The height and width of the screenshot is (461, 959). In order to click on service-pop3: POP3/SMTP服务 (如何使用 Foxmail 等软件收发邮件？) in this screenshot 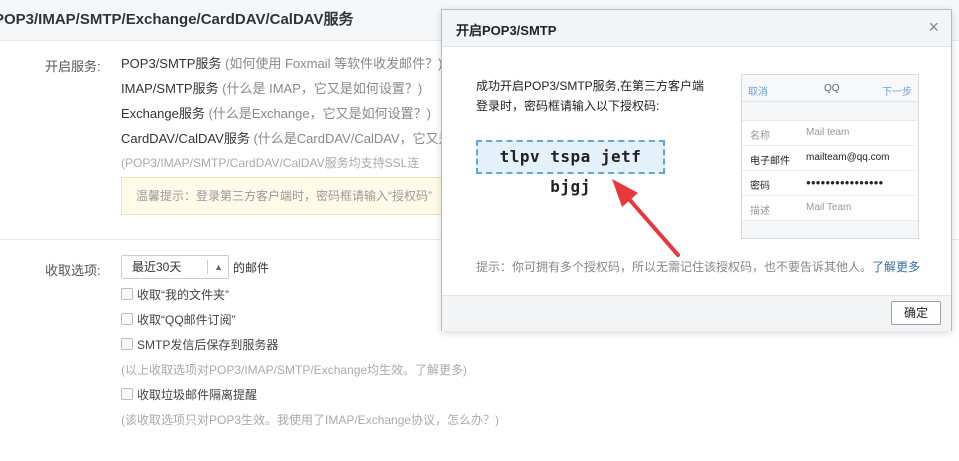, I will do `click(281, 62)`.